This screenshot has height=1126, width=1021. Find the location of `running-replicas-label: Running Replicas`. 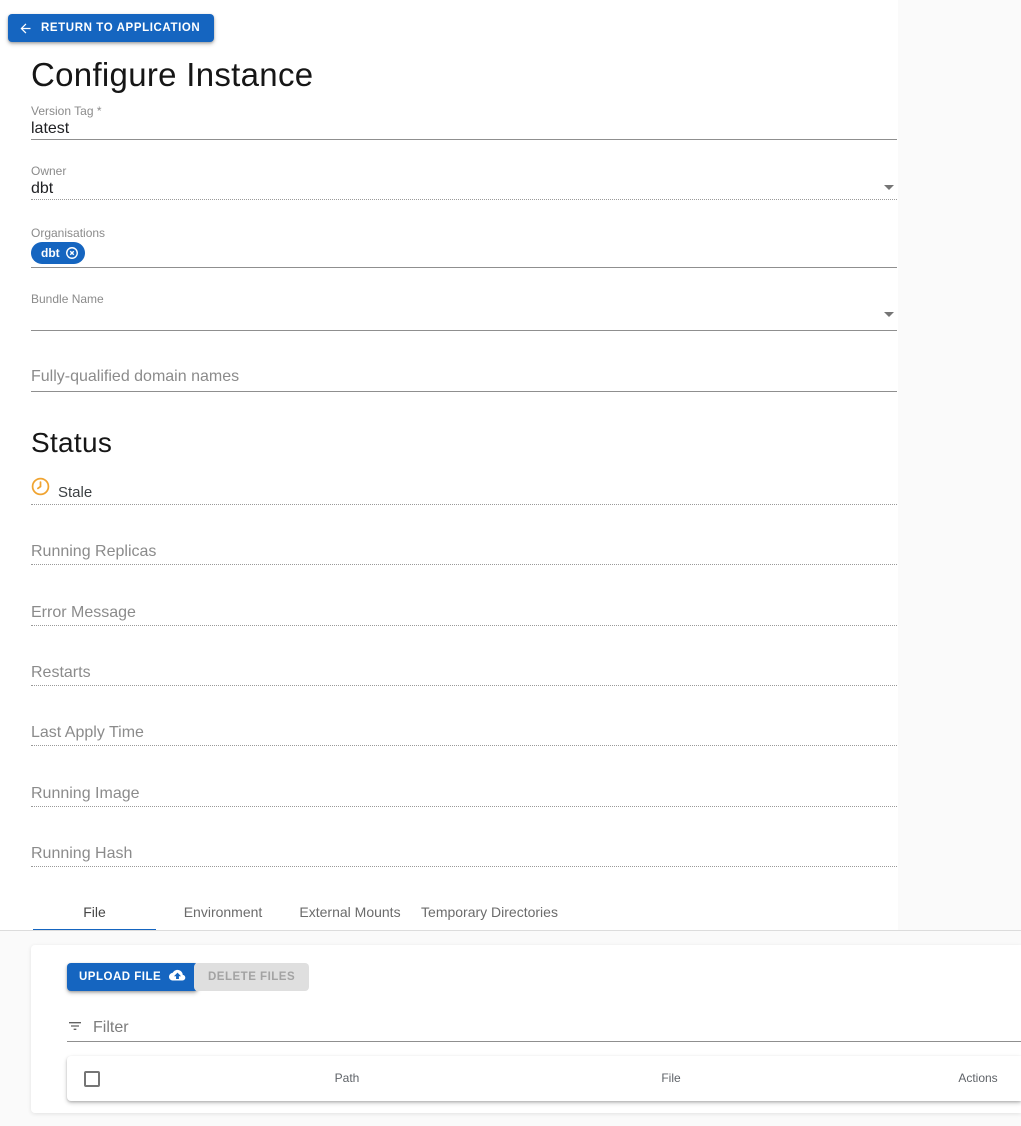

running-replicas-label: Running Replicas is located at coordinates (94, 551).